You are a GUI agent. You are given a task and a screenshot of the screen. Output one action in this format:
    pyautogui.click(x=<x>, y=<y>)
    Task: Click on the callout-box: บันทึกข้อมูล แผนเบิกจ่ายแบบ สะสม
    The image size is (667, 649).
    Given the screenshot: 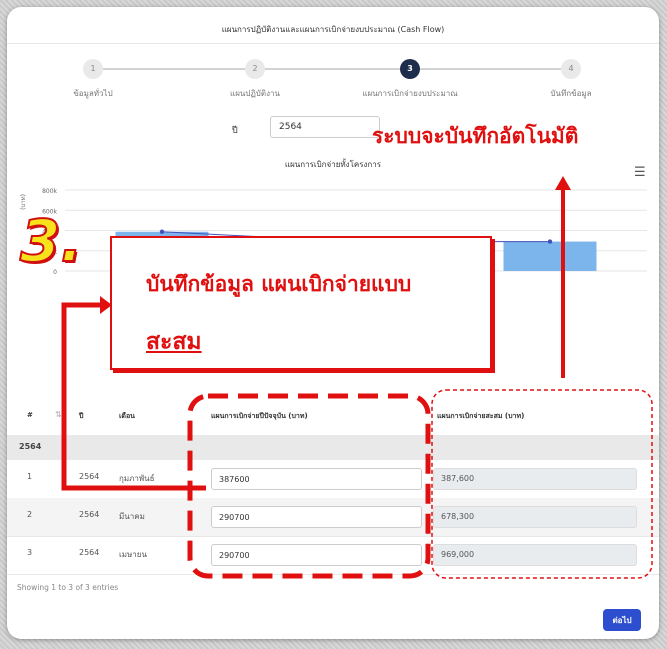 What is the action you would take?
    pyautogui.click(x=301, y=303)
    